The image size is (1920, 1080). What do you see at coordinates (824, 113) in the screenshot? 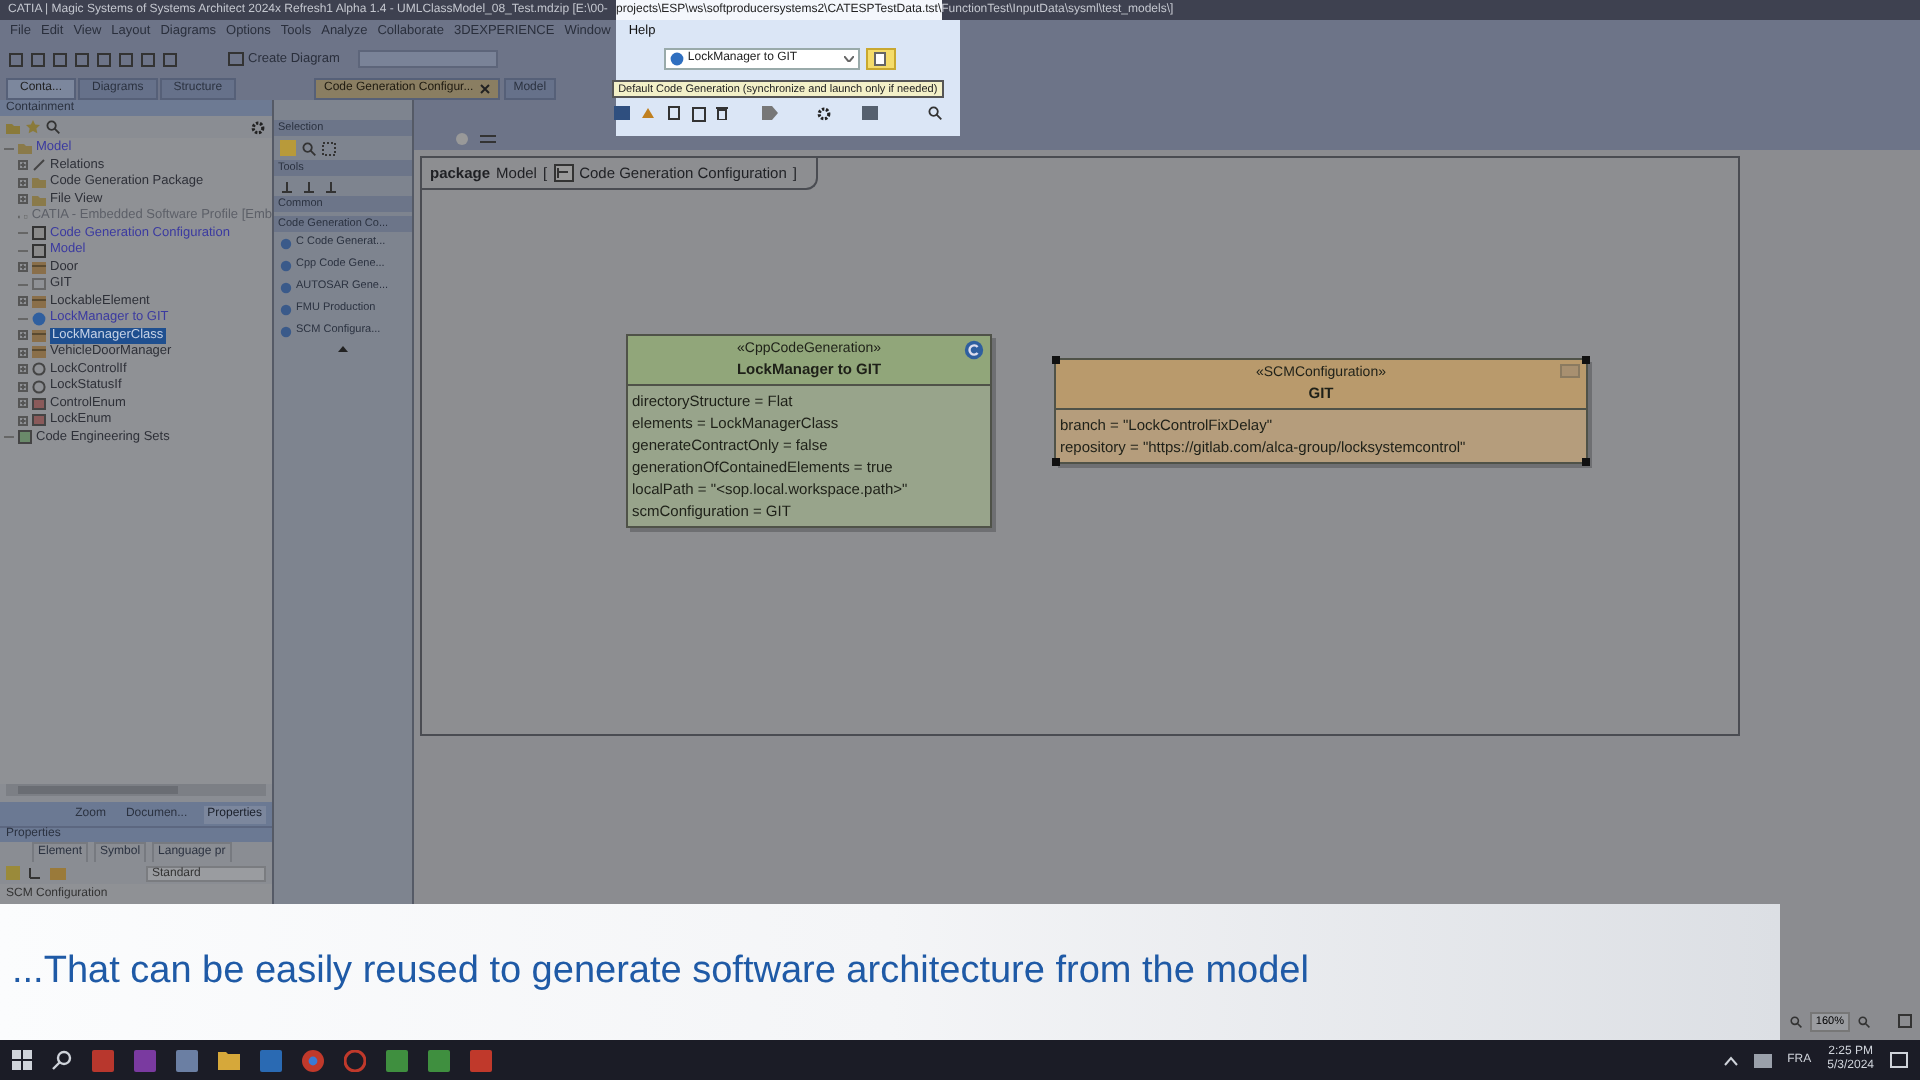
I see `settings-icon` at bounding box center [824, 113].